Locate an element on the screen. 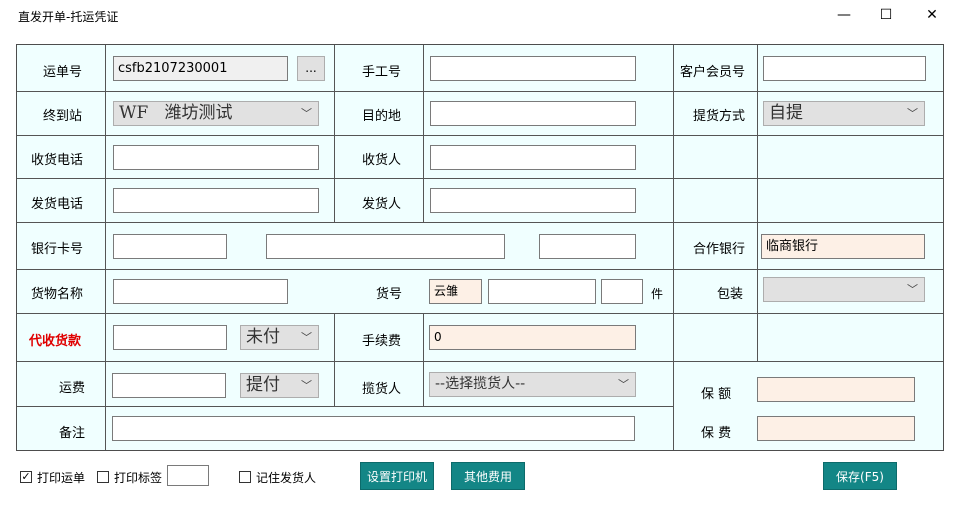 Image resolution: width=964 pixels, height=512 pixels. window-title: 直发开单-托运凭证 is located at coordinates (68, 17).